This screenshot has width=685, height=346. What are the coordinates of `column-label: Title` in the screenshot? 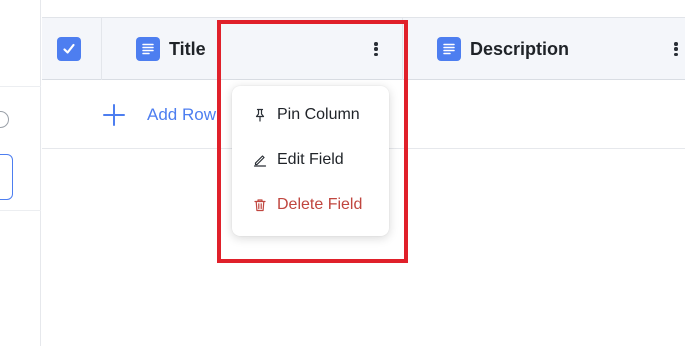 It's located at (187, 48).